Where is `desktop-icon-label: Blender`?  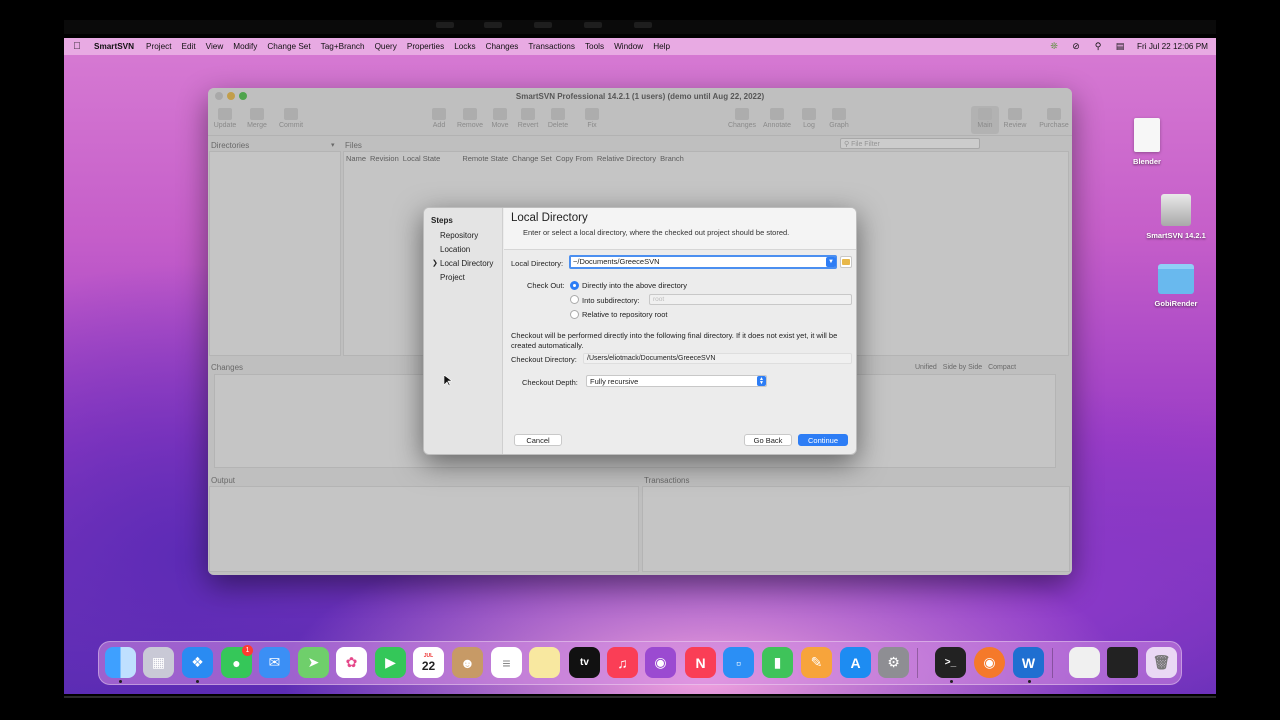 desktop-icon-label: Blender is located at coordinates (1147, 161).